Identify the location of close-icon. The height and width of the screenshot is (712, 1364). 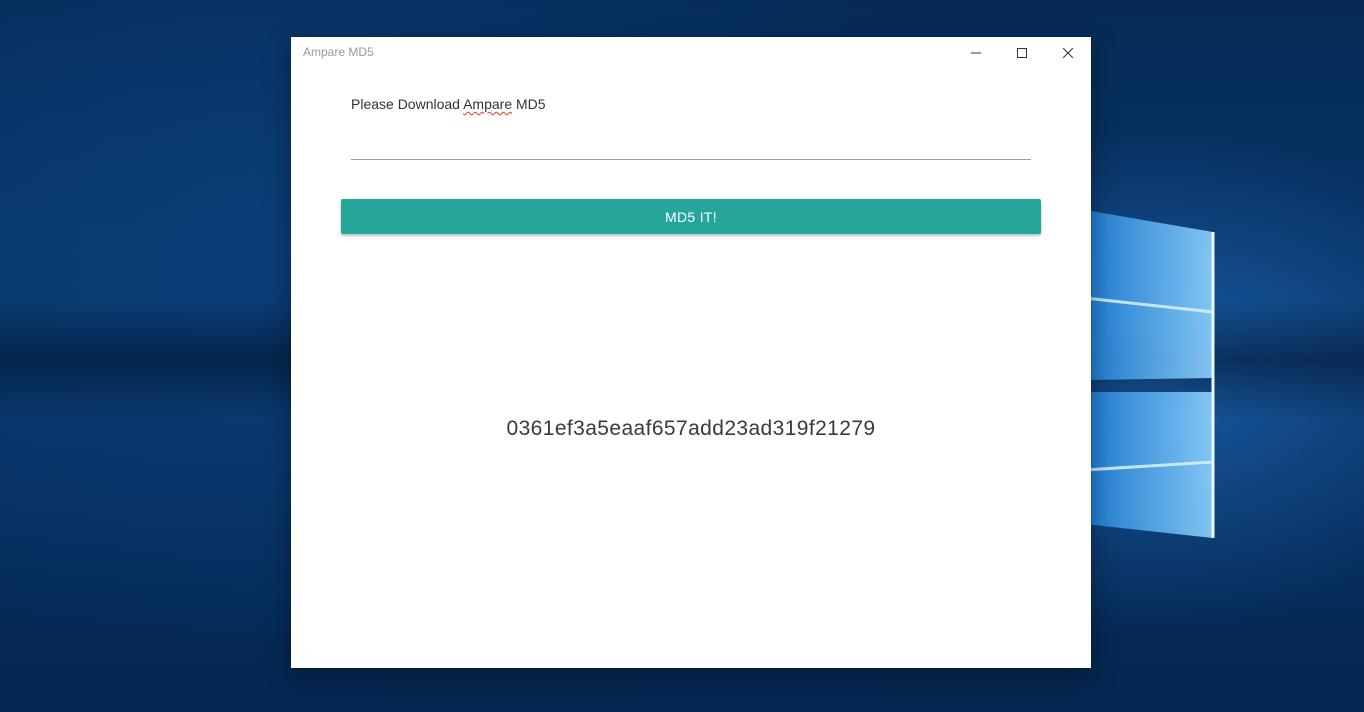
(1068, 52).